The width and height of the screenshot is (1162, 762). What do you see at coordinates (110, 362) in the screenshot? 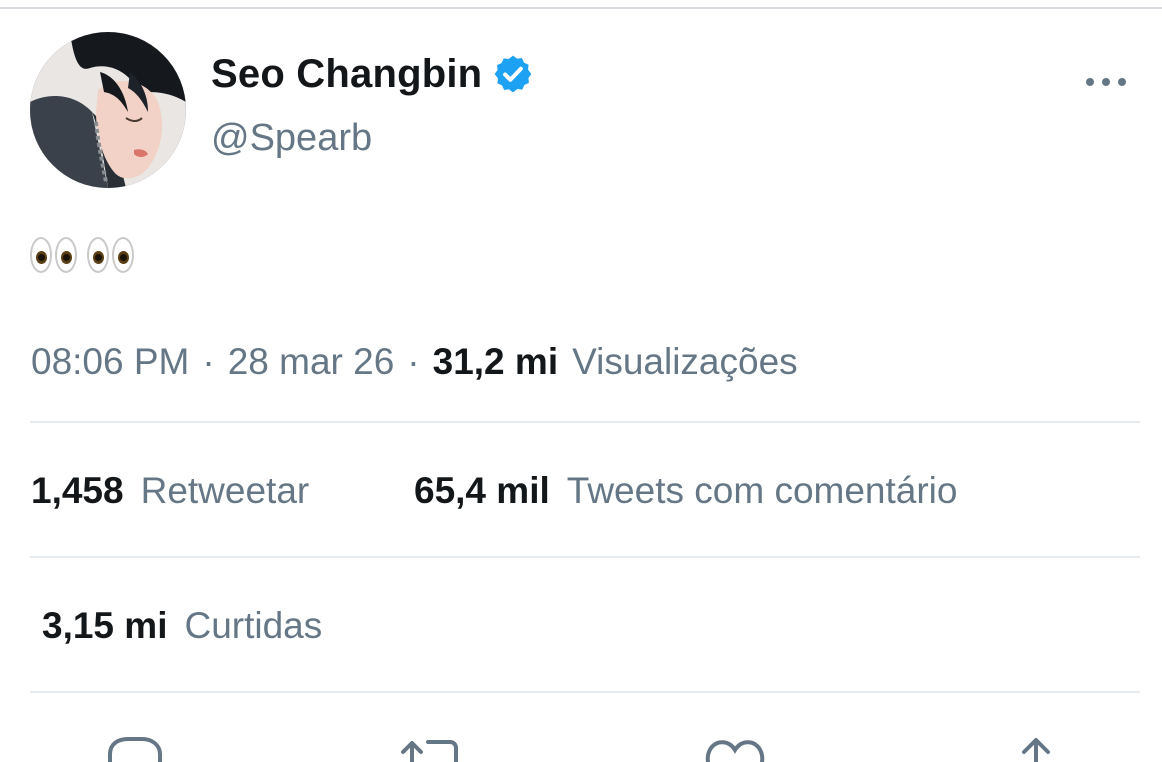
I see `tweet-time: 08:06 PM` at bounding box center [110, 362].